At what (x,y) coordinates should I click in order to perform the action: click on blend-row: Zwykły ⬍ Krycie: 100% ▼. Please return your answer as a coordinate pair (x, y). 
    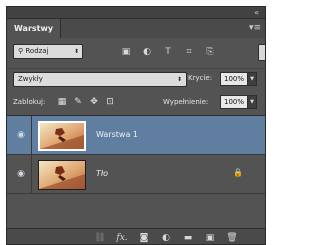
    Looking at the image, I should click on (136, 79).